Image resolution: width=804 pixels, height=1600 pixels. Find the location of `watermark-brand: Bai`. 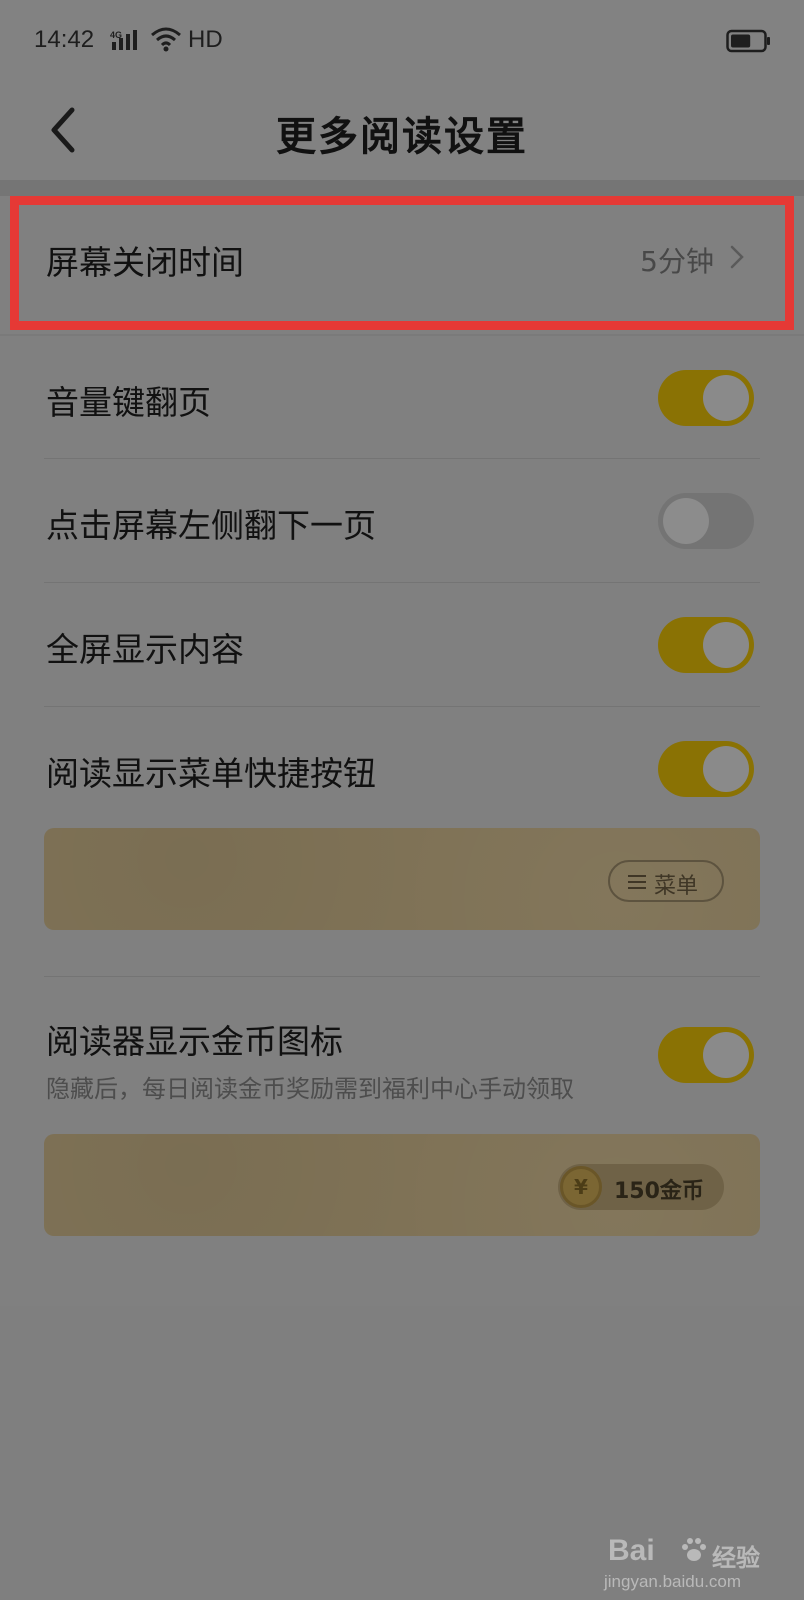

watermark-brand: Bai is located at coordinates (631, 1550).